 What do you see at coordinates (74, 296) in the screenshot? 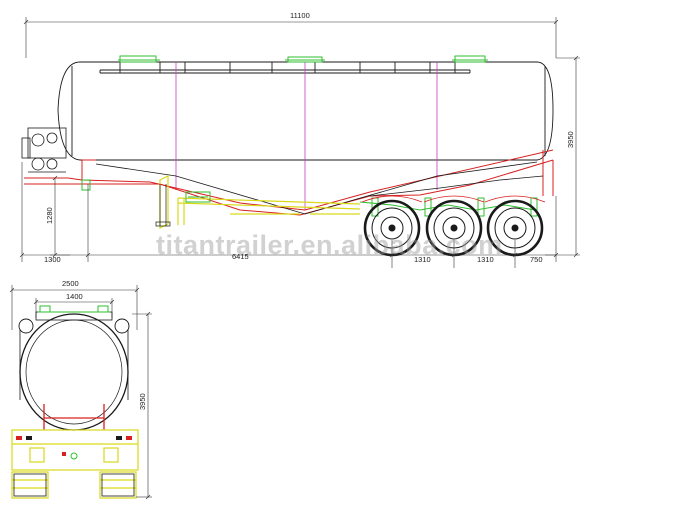
I see `axle-track-label: 1400` at bounding box center [74, 296].